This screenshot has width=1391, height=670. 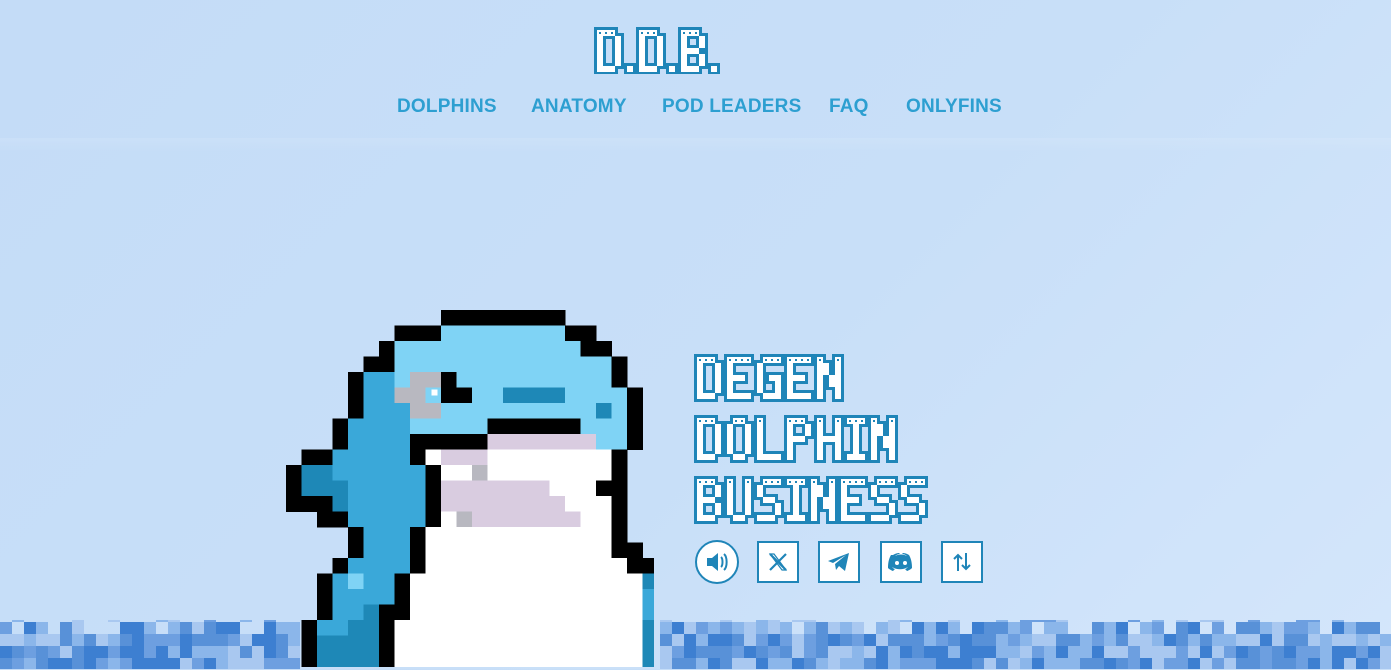 I want to click on nav-dolphins: DOLPHINS, so click(x=447, y=107).